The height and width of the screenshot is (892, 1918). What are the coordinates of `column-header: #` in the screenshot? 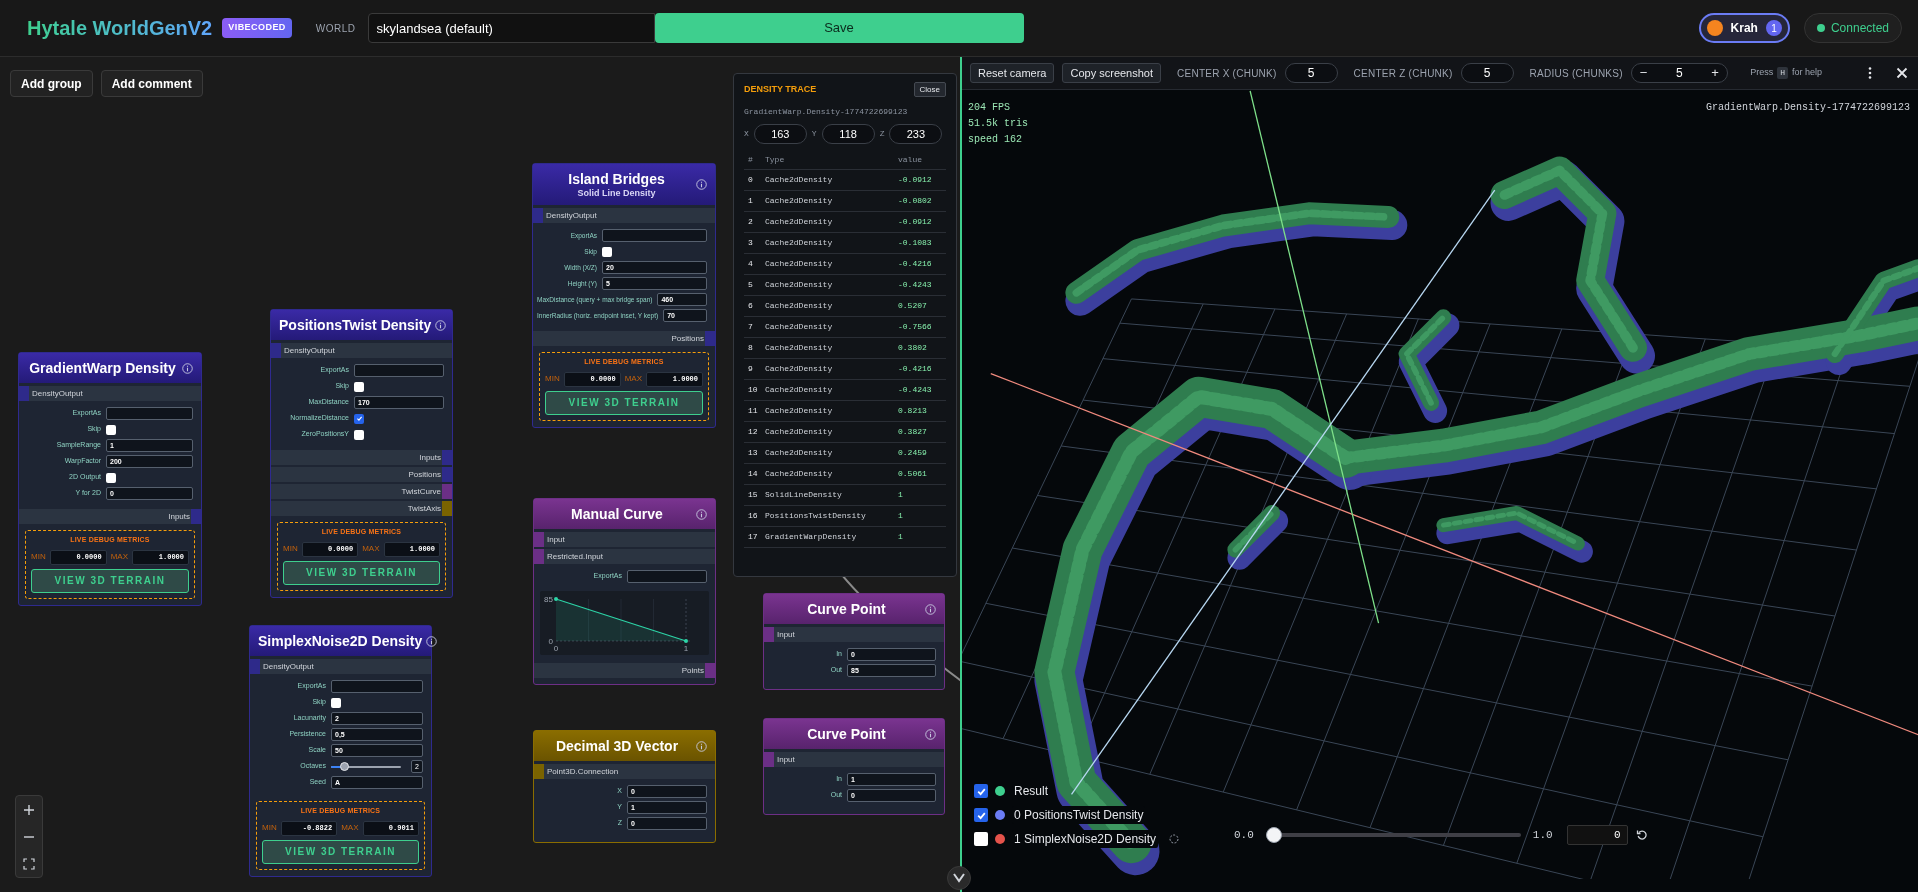 It's located at (750, 159).